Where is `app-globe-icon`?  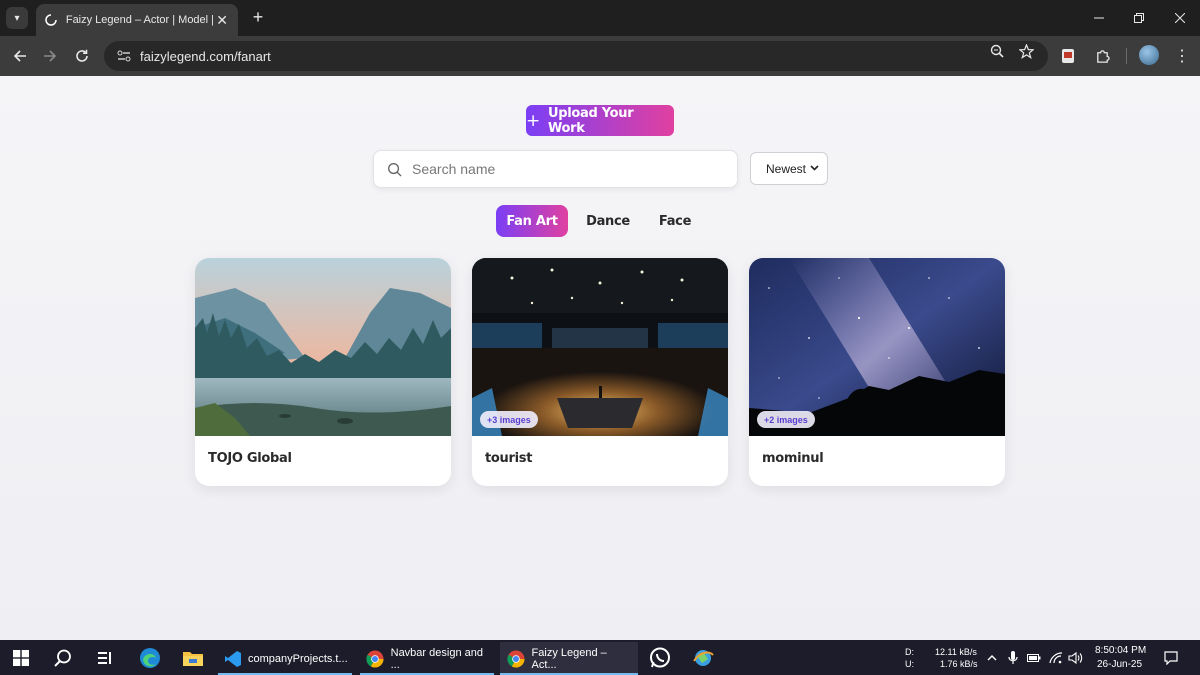 app-globe-icon is located at coordinates (703, 658).